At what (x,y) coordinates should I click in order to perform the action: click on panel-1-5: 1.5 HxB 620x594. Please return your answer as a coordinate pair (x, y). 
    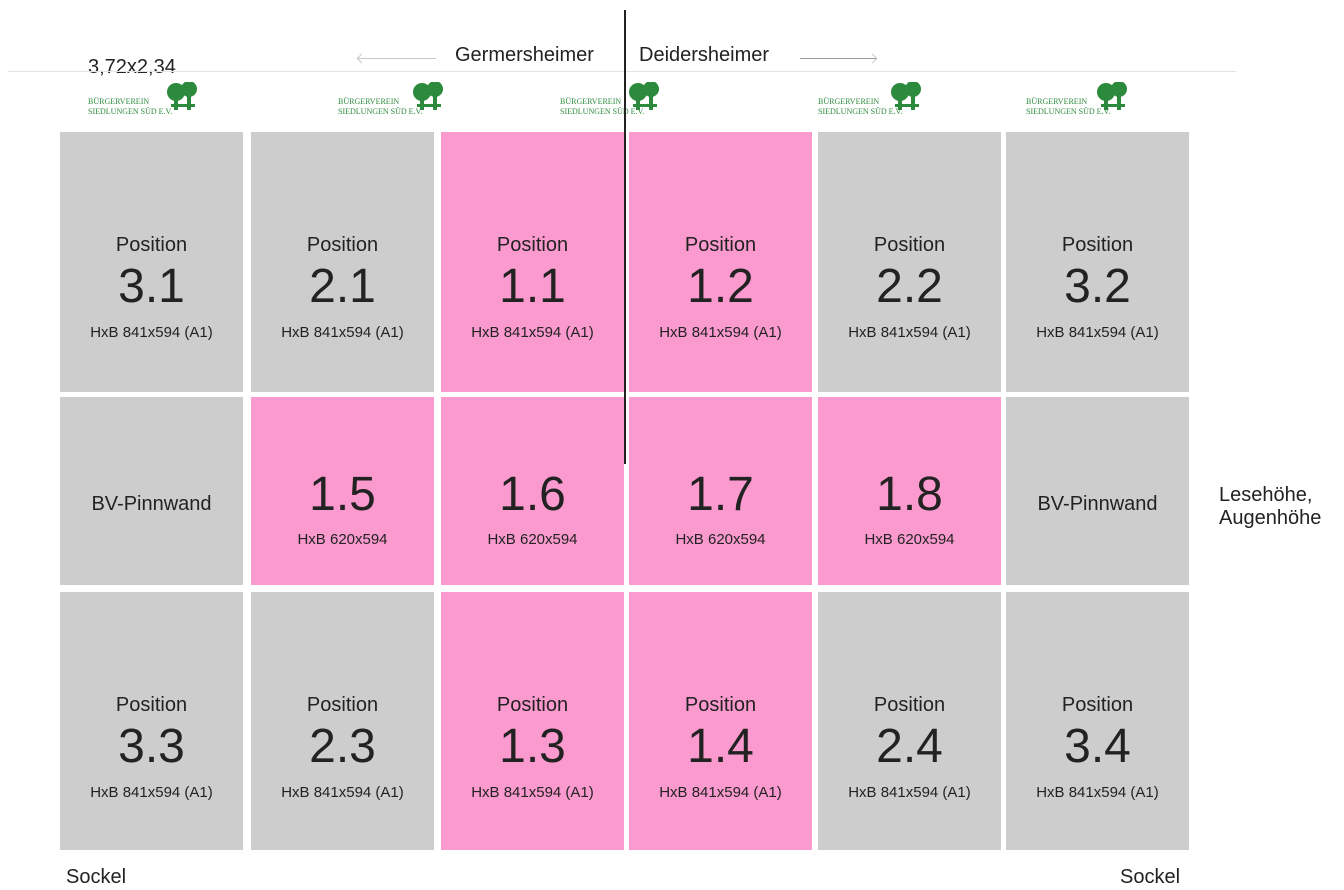
    Looking at the image, I should click on (342, 491).